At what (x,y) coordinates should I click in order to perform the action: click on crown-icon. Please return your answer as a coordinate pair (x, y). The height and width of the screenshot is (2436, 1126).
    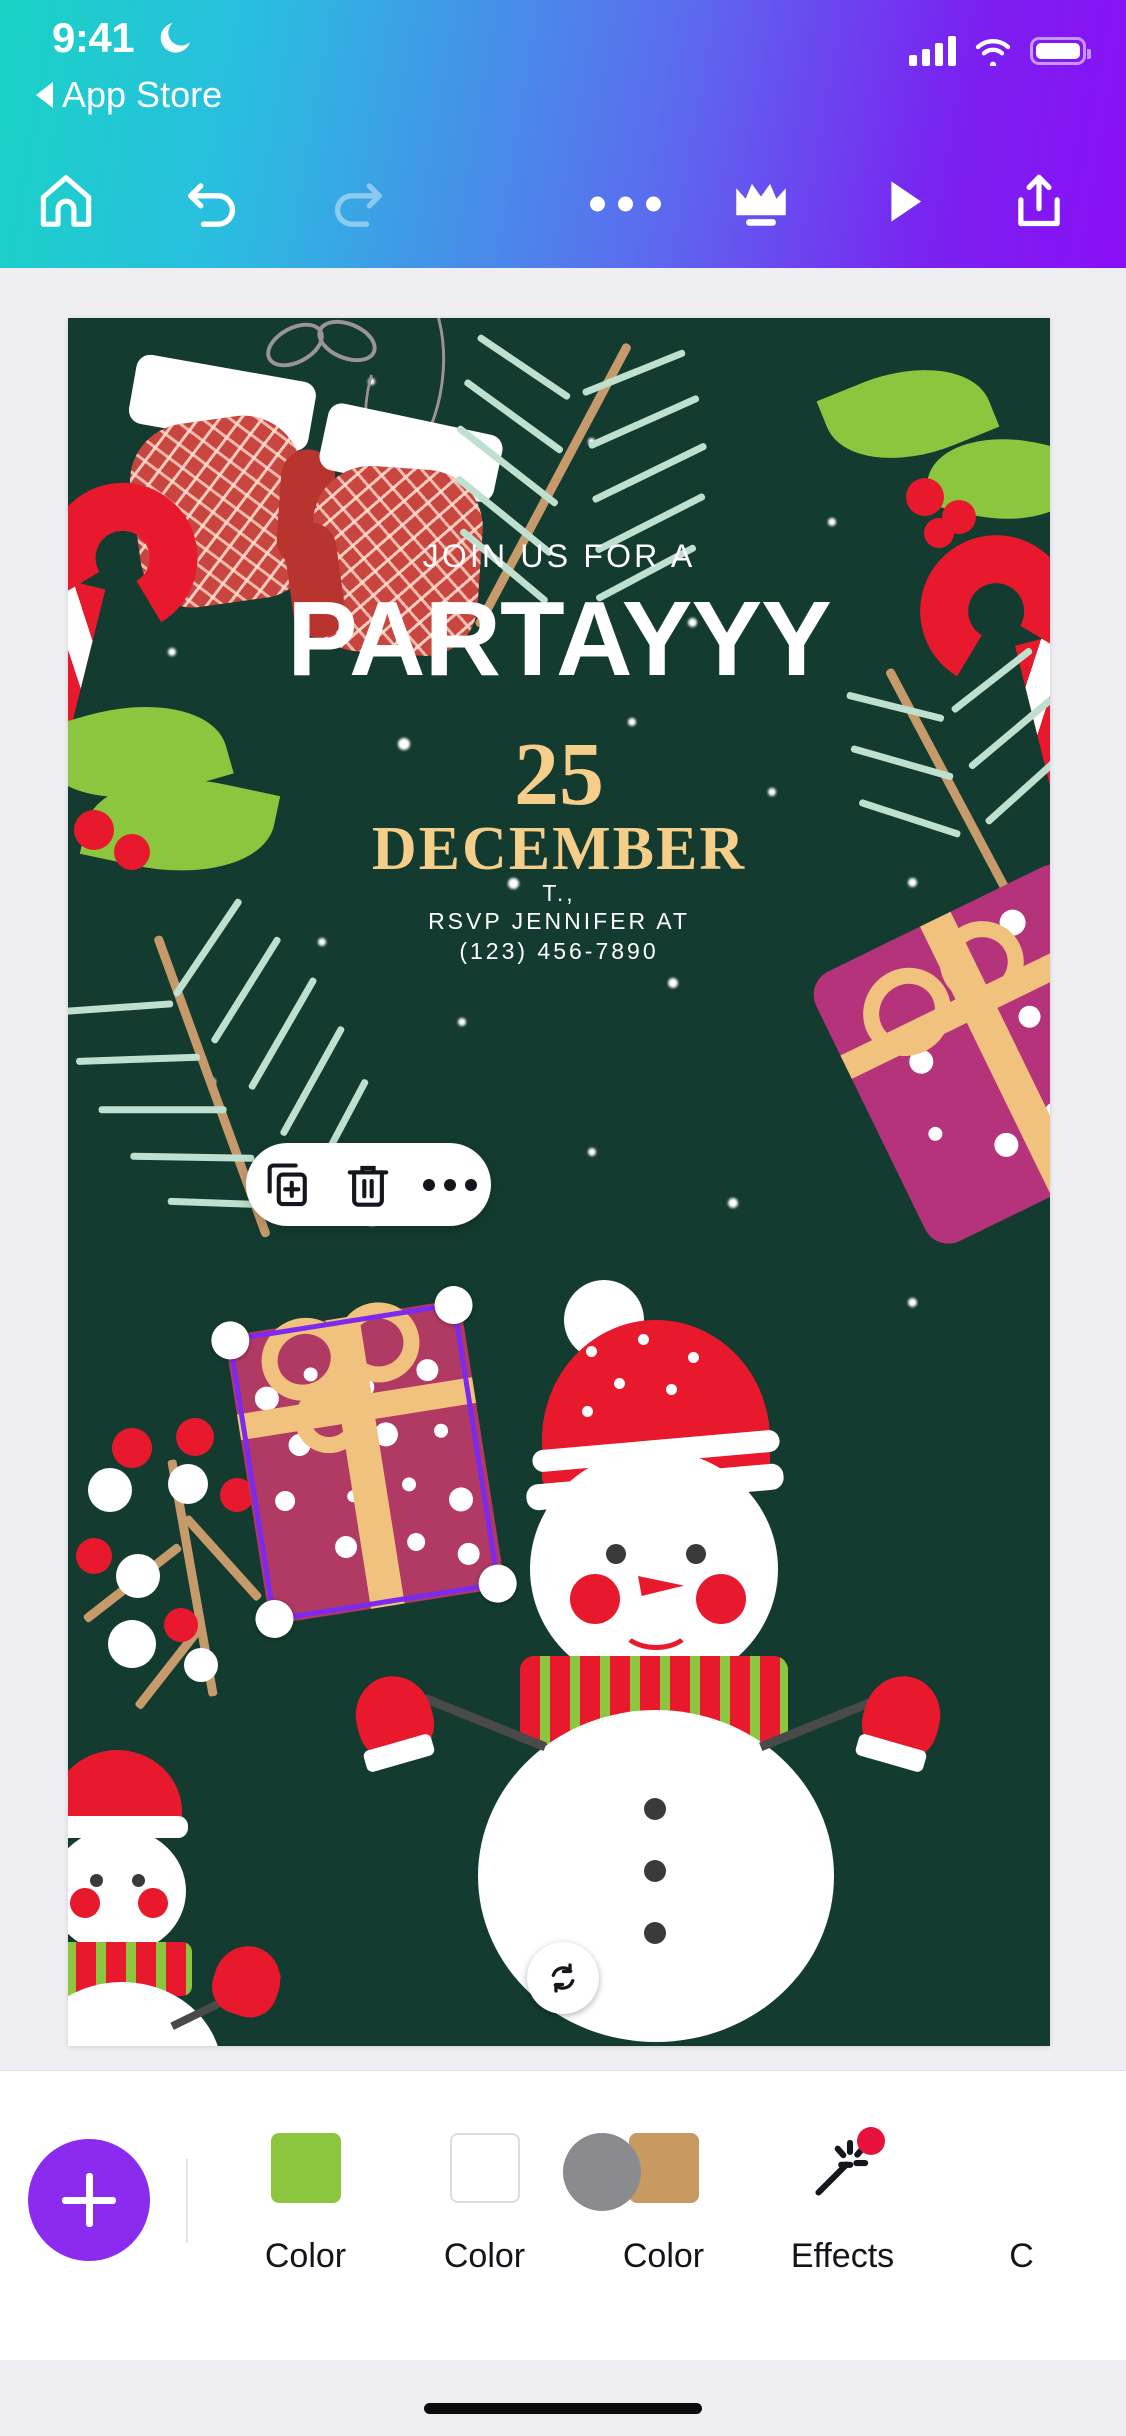
    Looking at the image, I should click on (761, 204).